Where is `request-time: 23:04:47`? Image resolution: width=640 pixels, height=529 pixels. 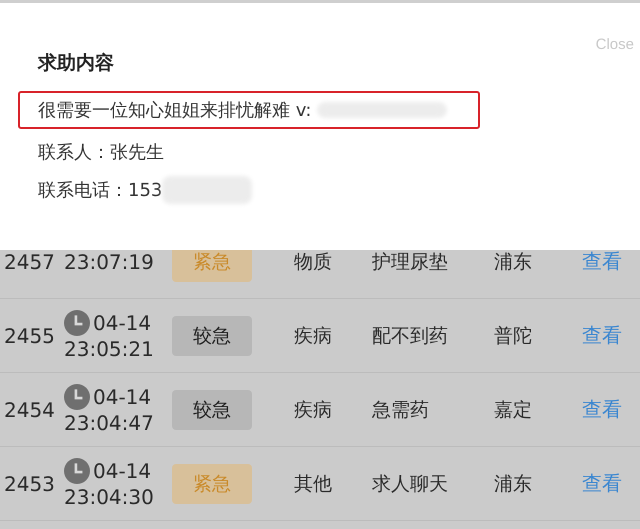
request-time: 23:04:47 is located at coordinates (109, 423).